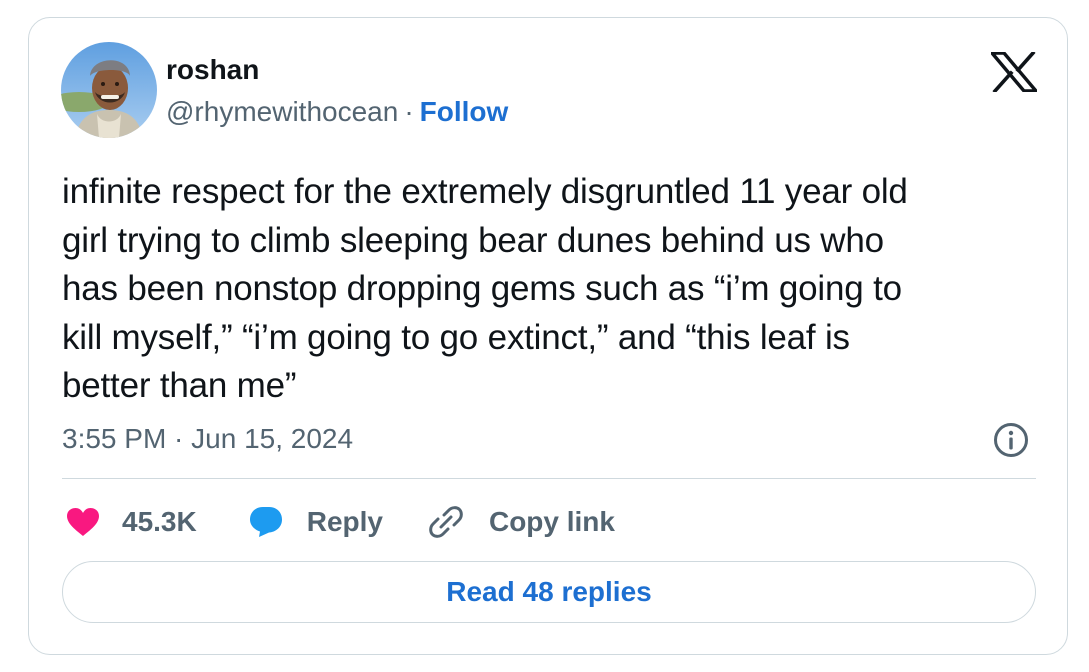 The width and height of the screenshot is (1089, 672). I want to click on x-logo-icon, so click(1014, 72).